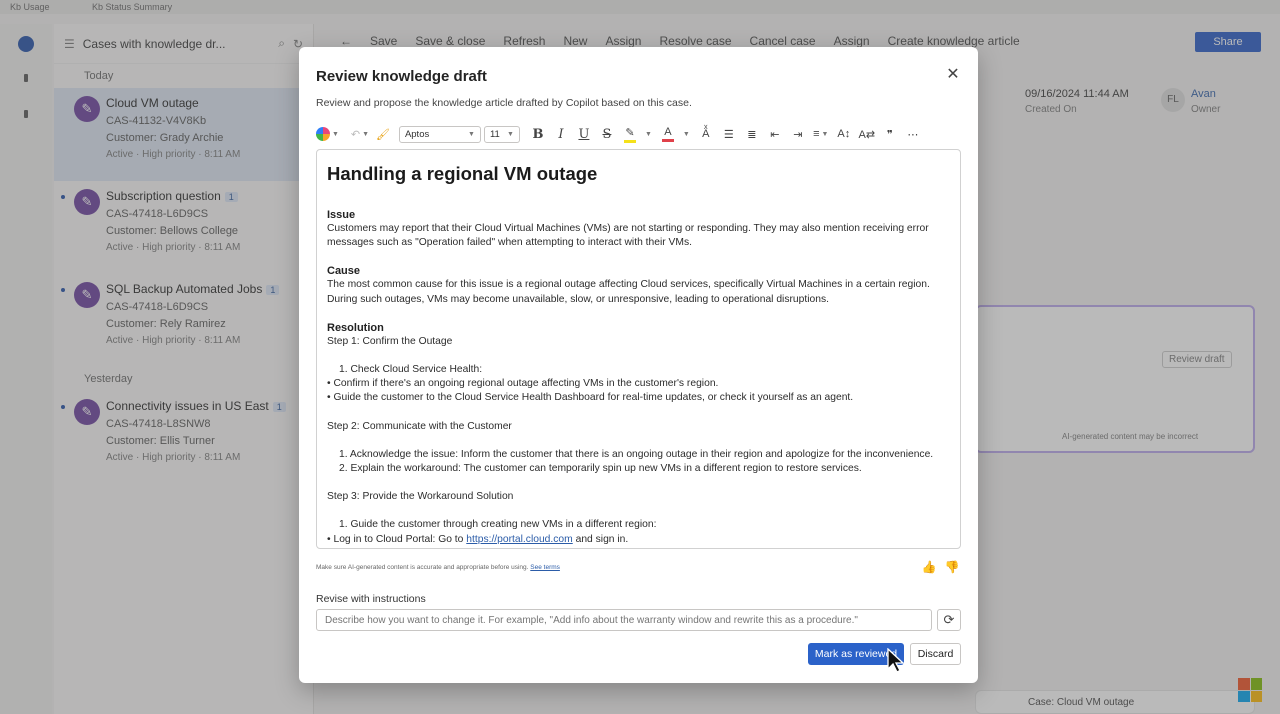 The image size is (1280, 714). What do you see at coordinates (953, 75) in the screenshot?
I see `close-icon: ✕` at bounding box center [953, 75].